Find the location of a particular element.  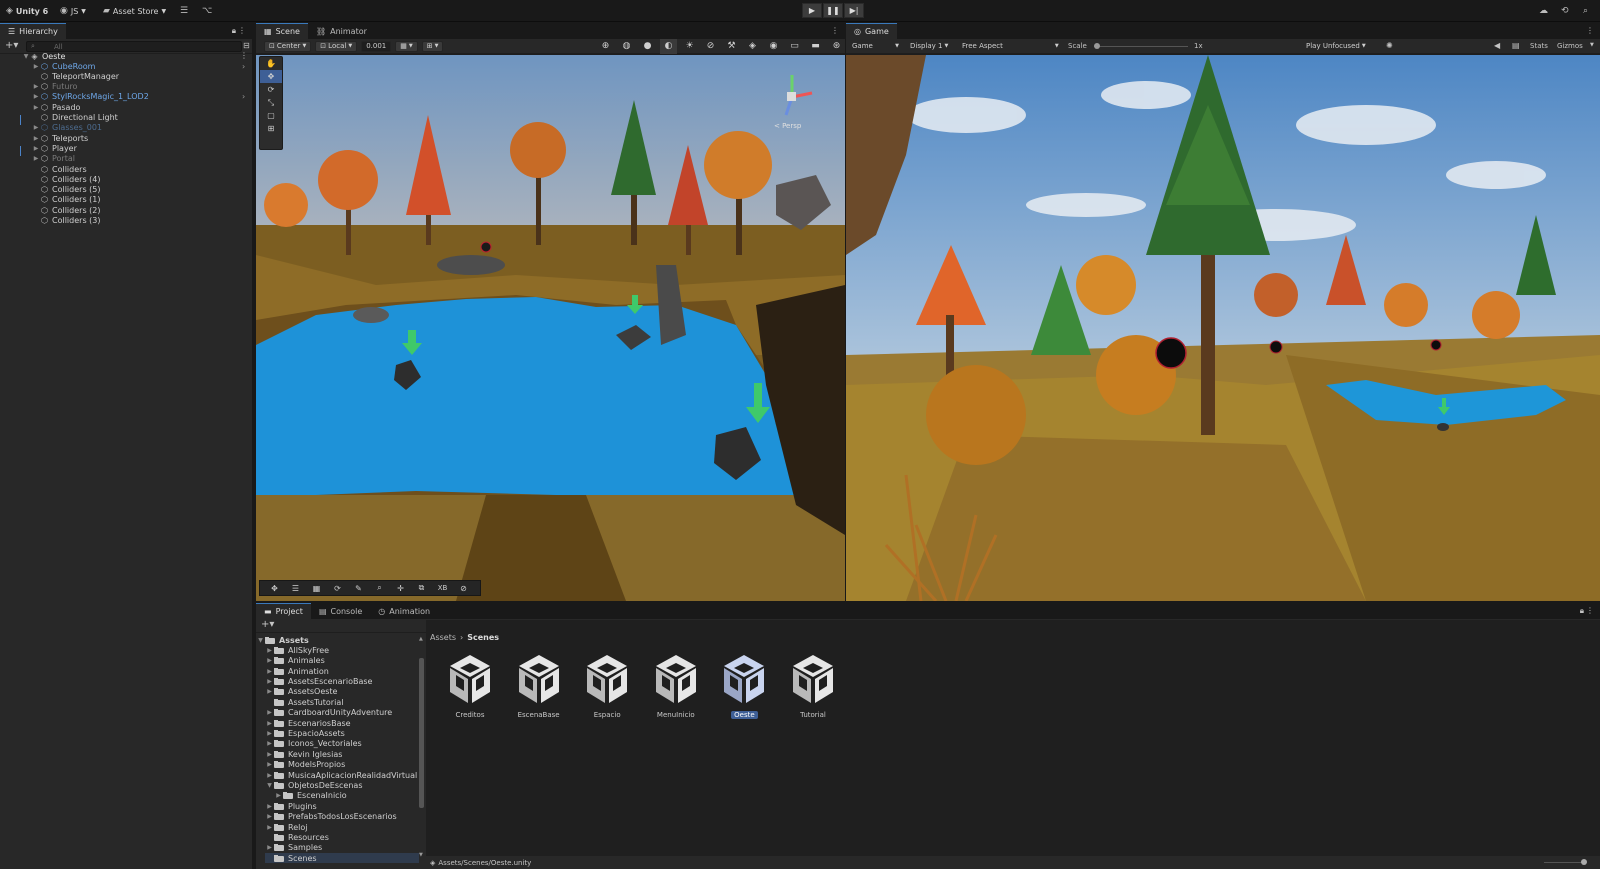

unity-menu: ◈ Unity 6 is located at coordinates (27, 11).